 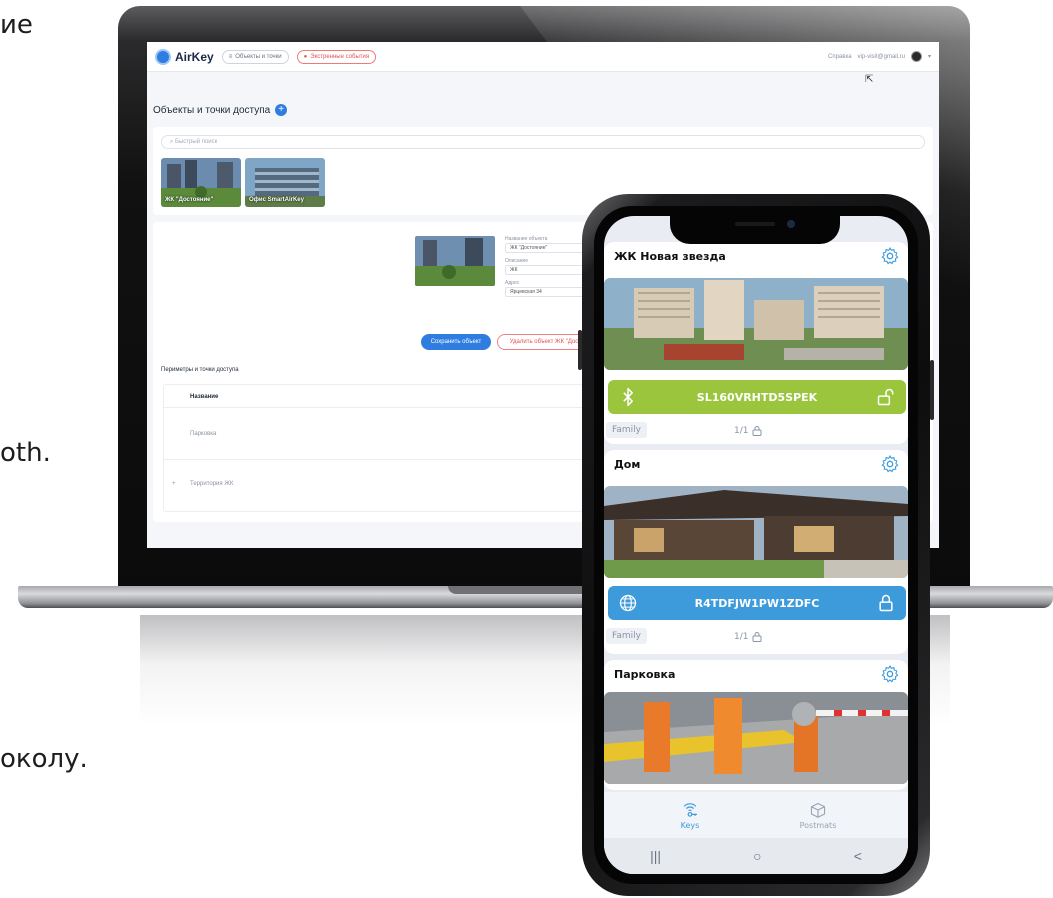 I want to click on table-row: Территория ЖК, so click(x=211, y=484).